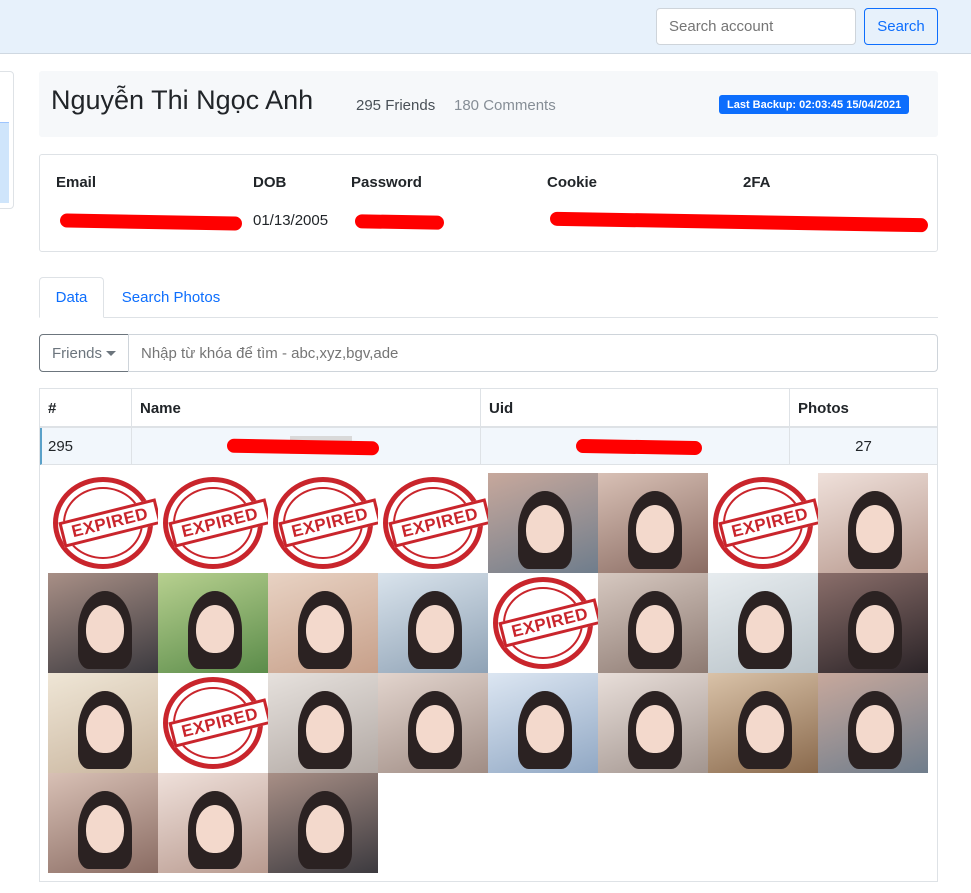 This screenshot has height=893, width=971. I want to click on cookie-header: Cookie, so click(572, 182).